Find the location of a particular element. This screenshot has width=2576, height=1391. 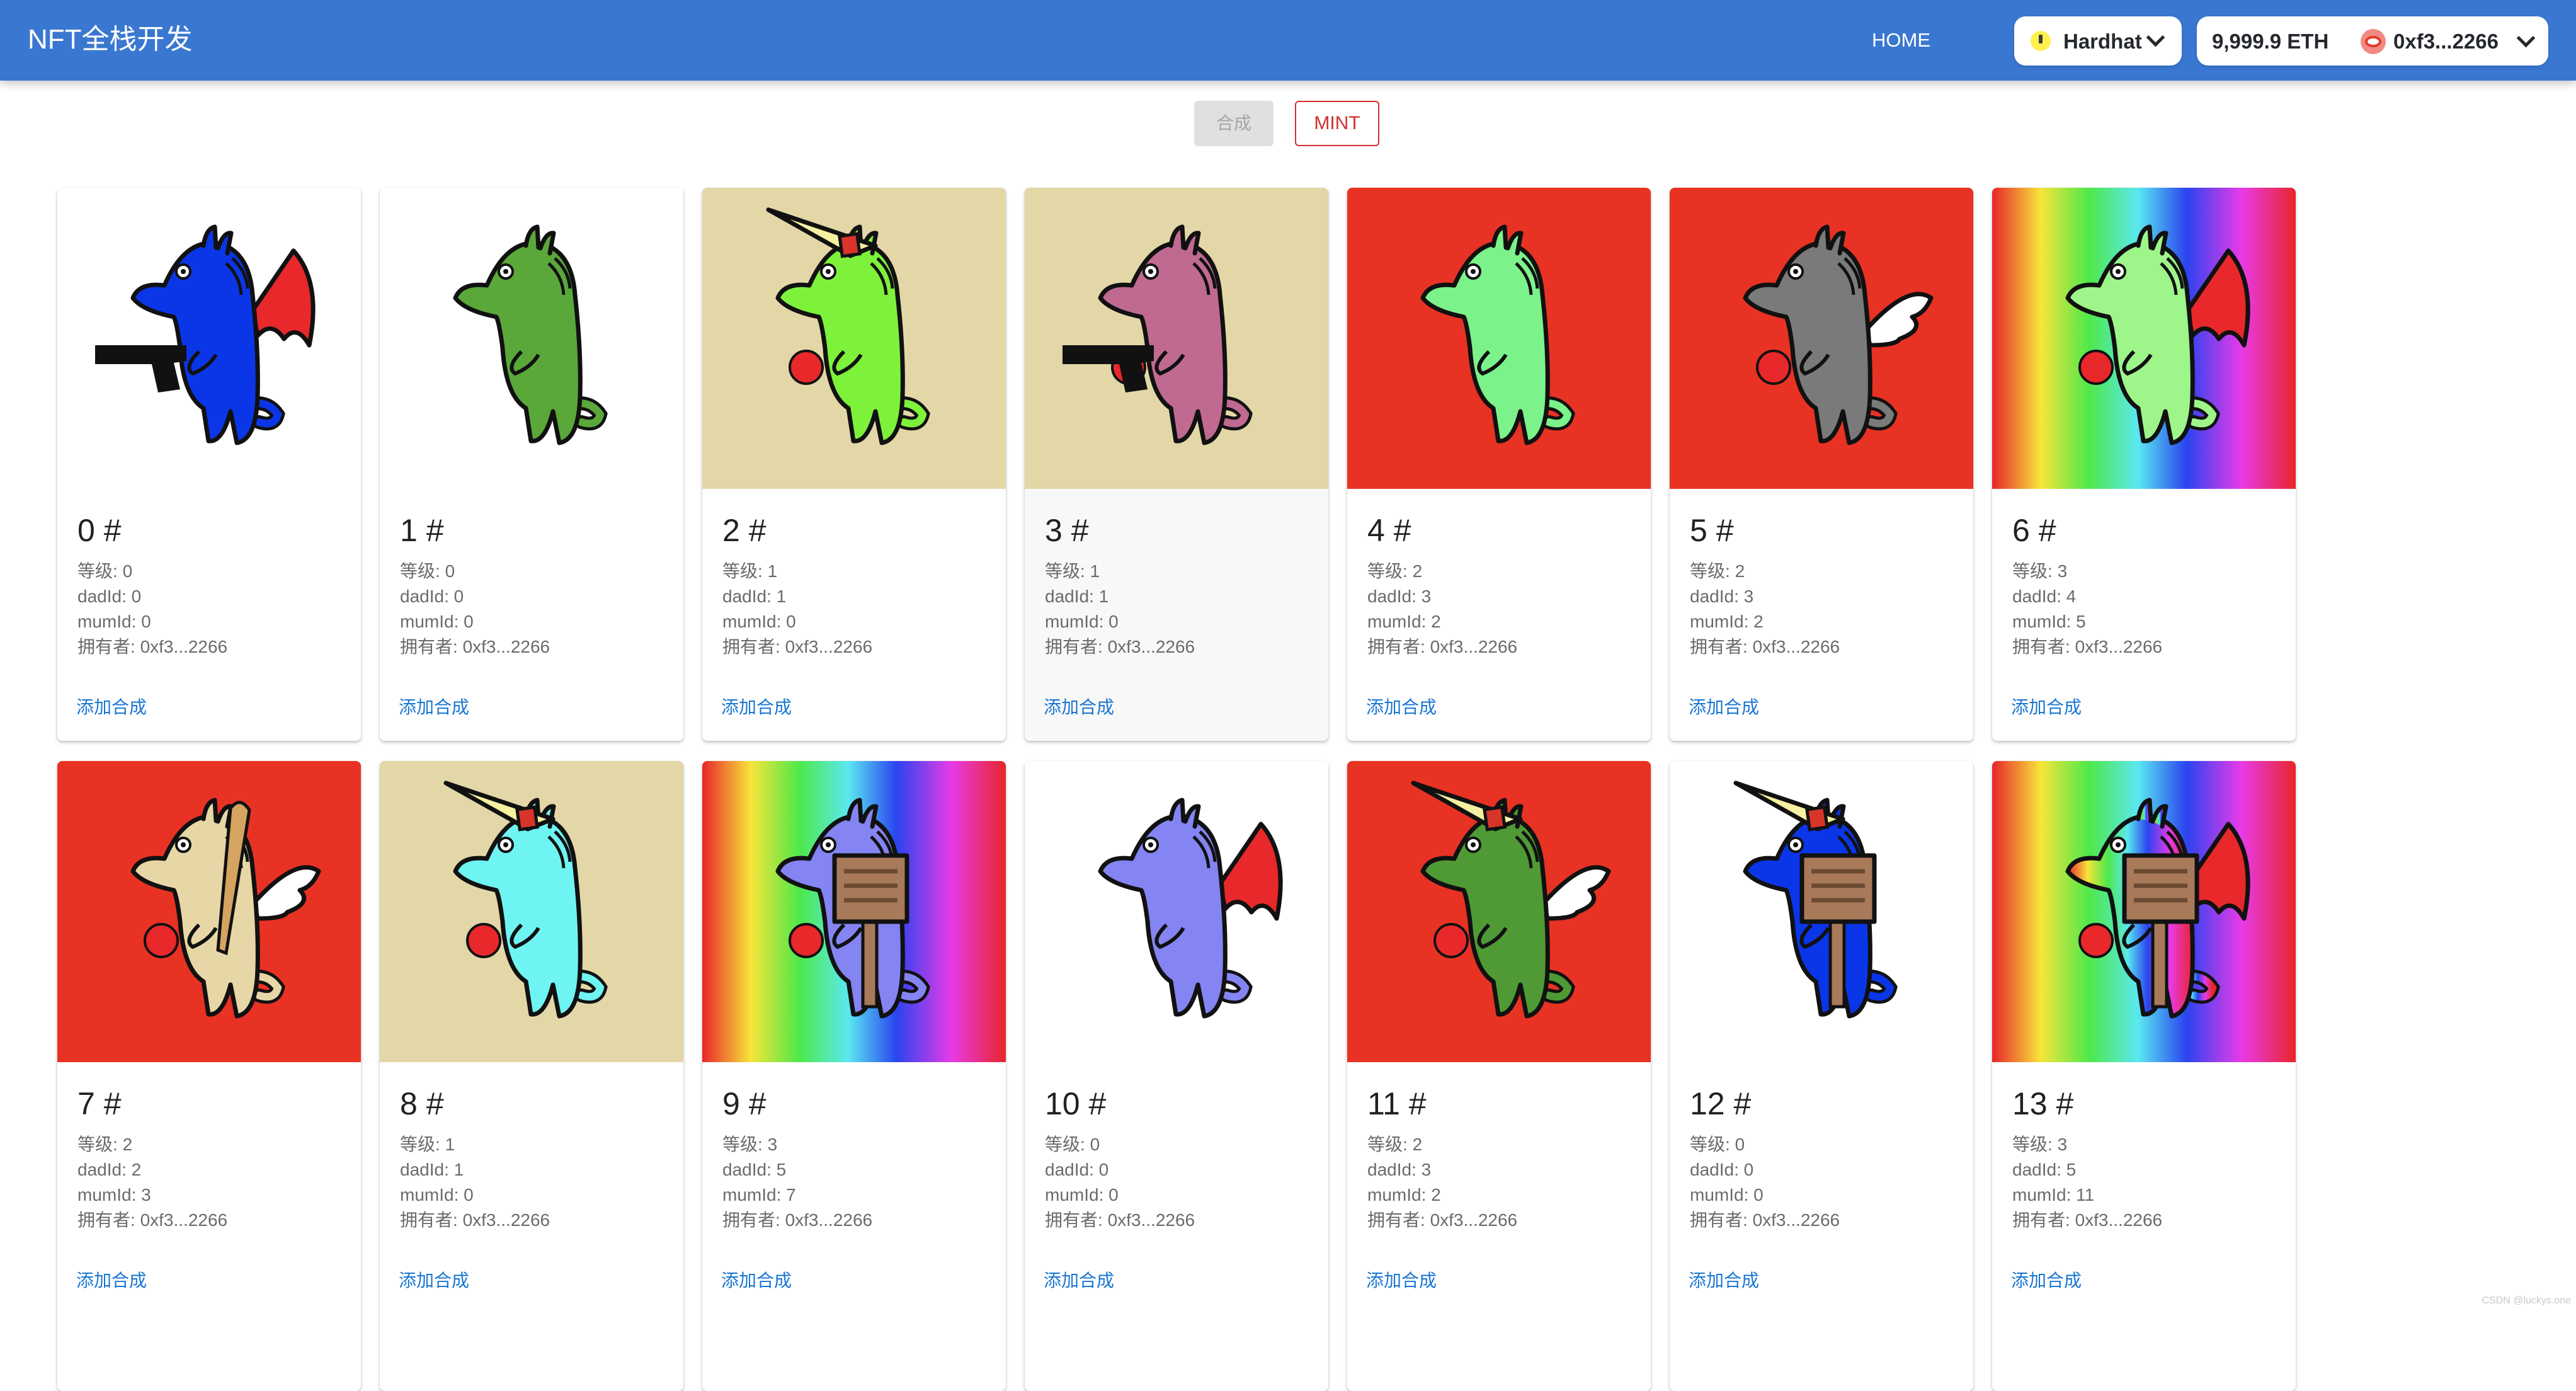

nft-mum-line: mumId: 11 is located at coordinates (2053, 1195).